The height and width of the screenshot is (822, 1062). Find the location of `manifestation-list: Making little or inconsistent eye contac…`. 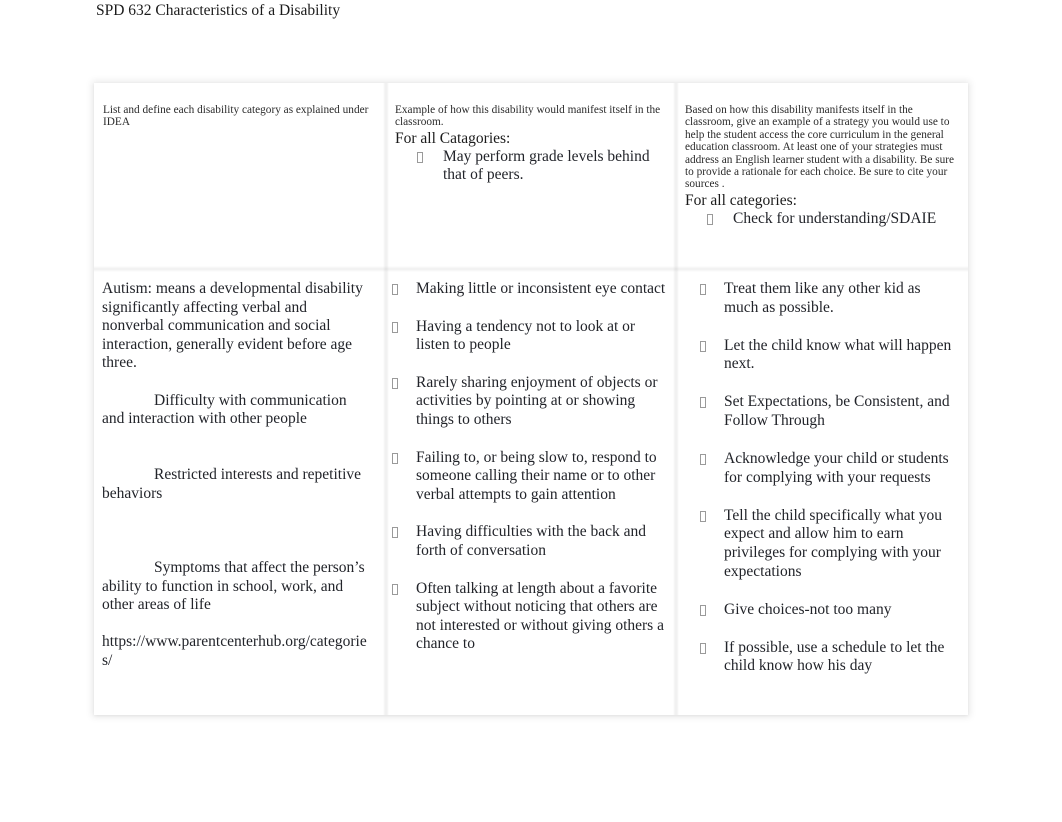

manifestation-list: Making little or inconsistent eye contac… is located at coordinates (527, 467).